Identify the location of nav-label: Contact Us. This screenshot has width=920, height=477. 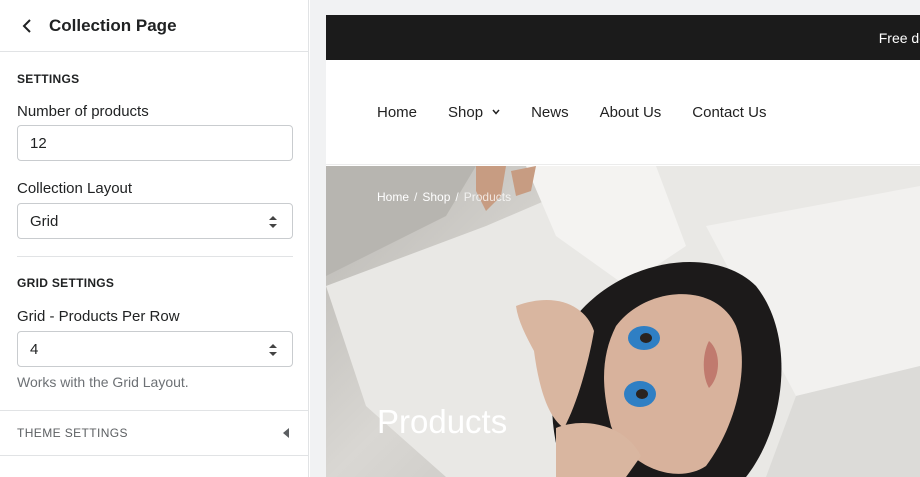
(729, 112).